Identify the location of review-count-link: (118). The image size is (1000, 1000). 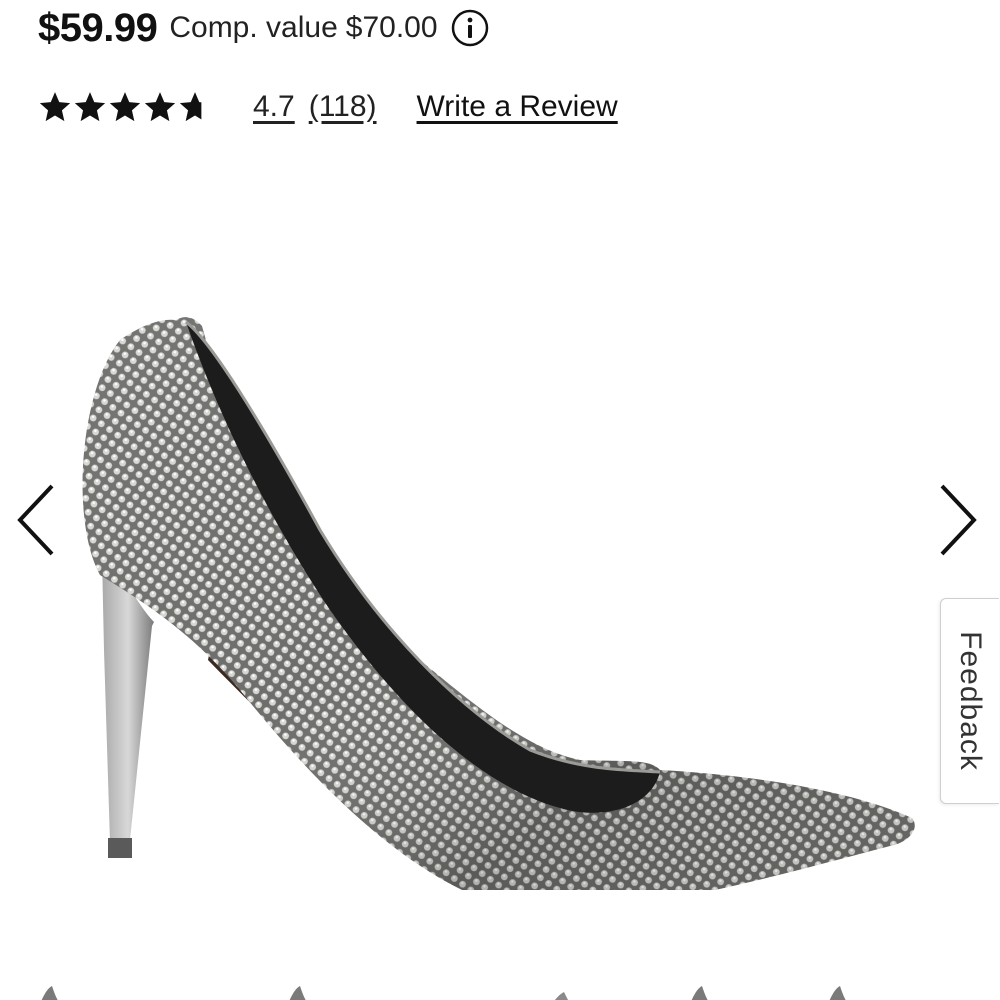
(343, 107).